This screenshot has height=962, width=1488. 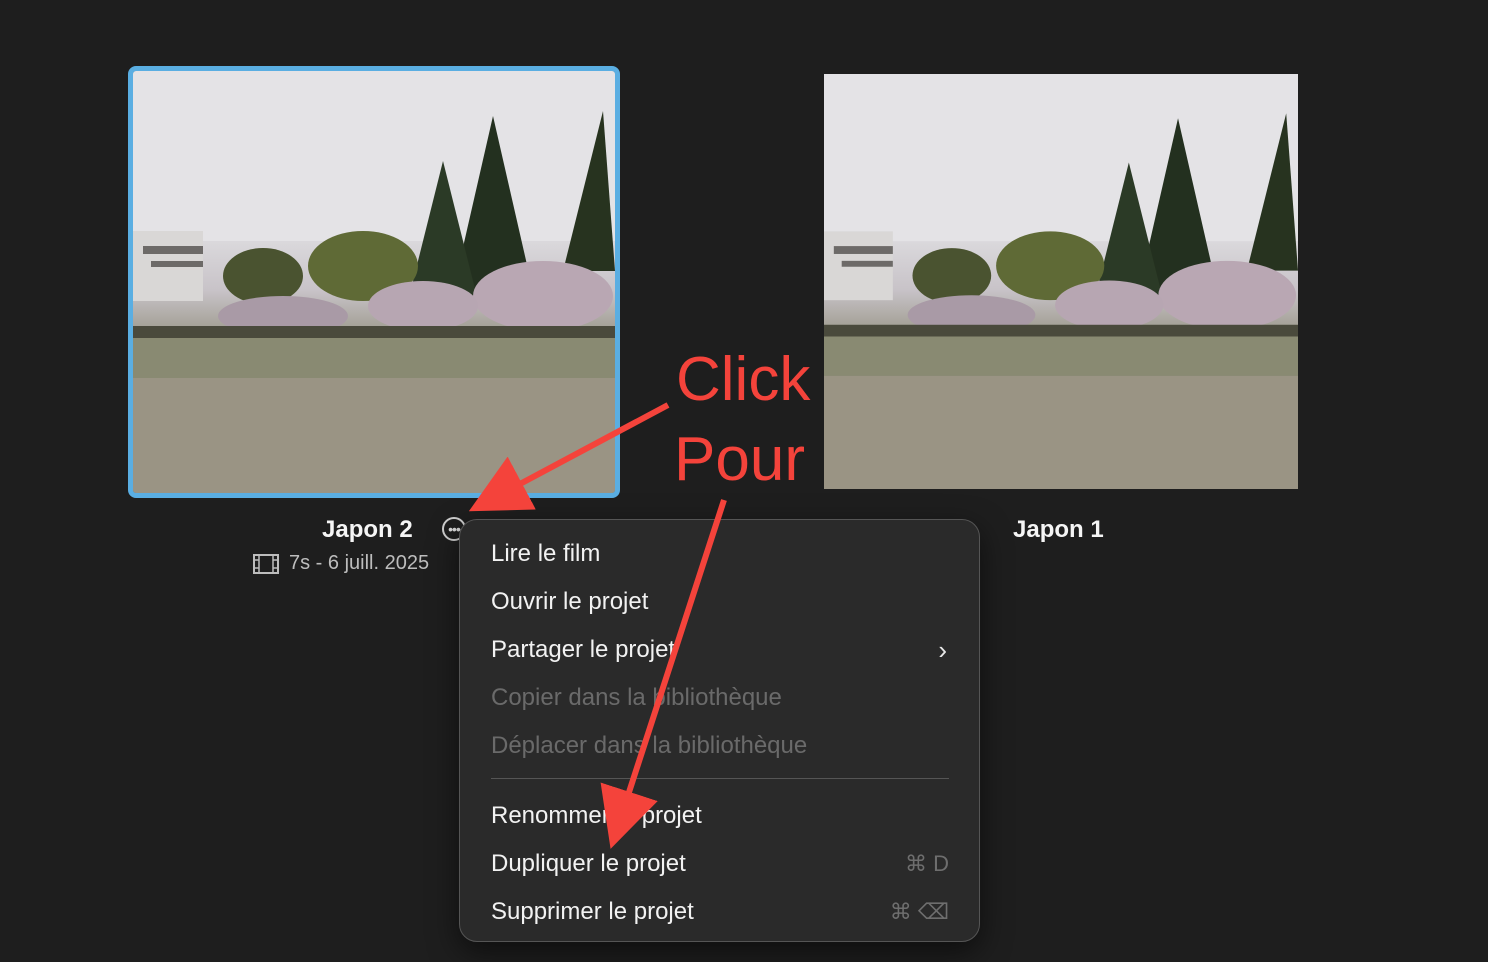 I want to click on shortcut-label: ⌘ D, so click(x=927, y=863).